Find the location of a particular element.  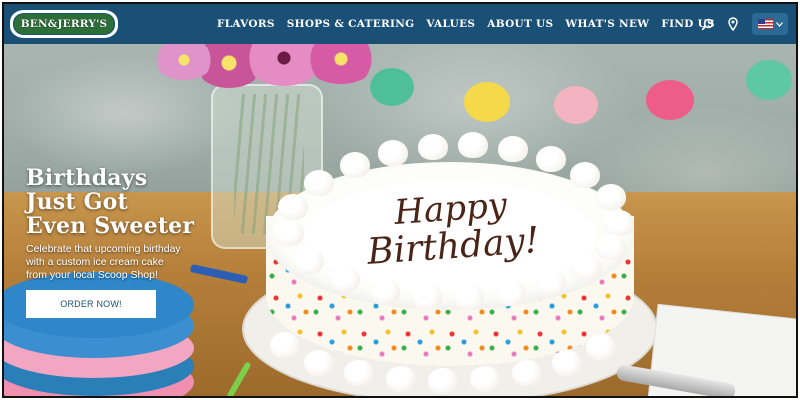

locale-selector is located at coordinates (770, 24).